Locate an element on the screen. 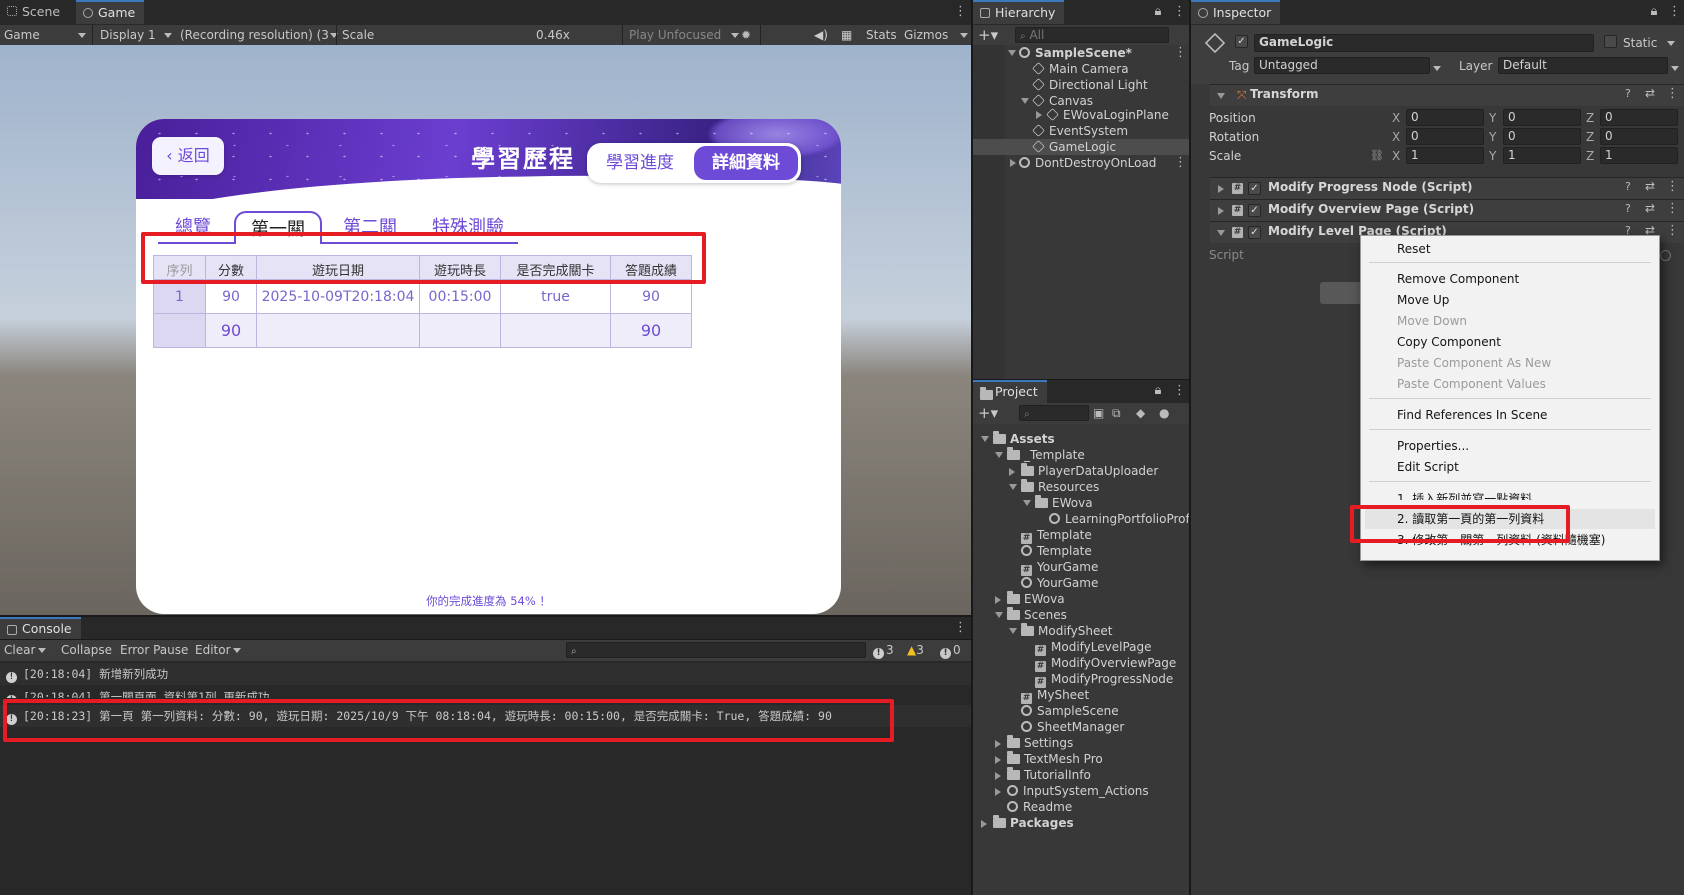 The width and height of the screenshot is (1684, 895). console-menu-icon: ⋮ is located at coordinates (960, 628).